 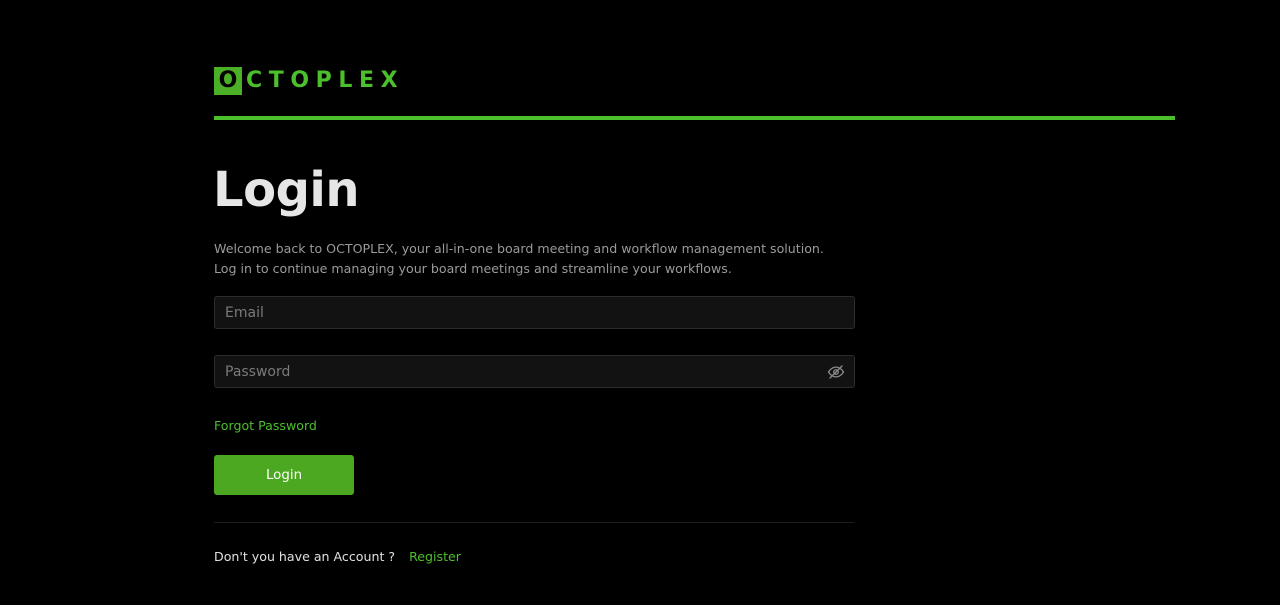 I want to click on register-question: Don't you have an Account ?, so click(x=305, y=556).